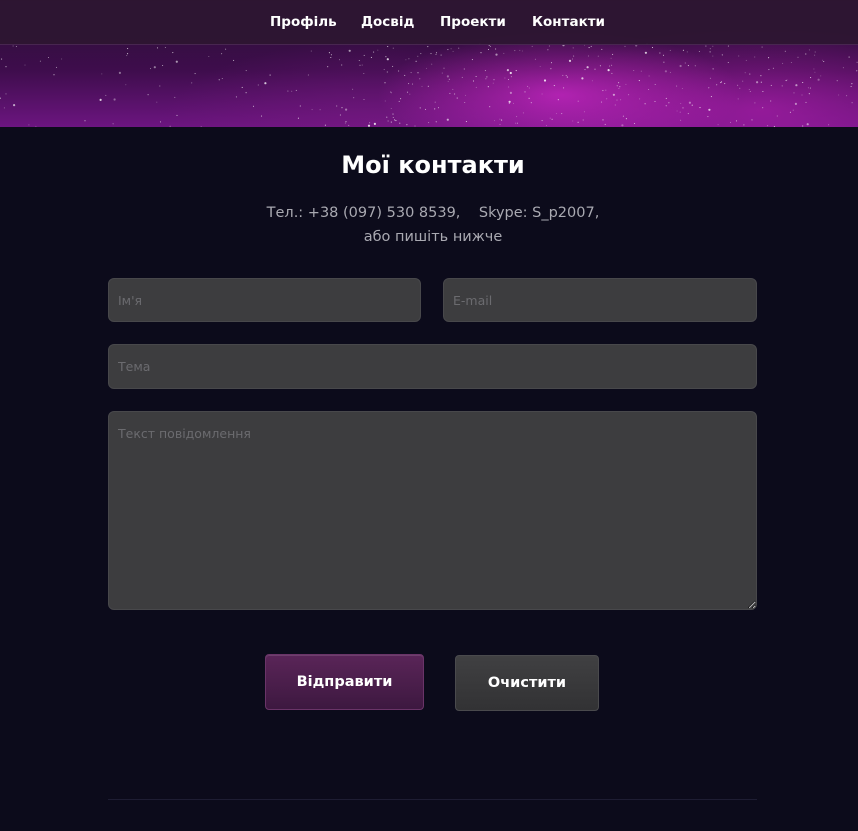  What do you see at coordinates (264, 300) in the screenshot?
I see `name-input` at bounding box center [264, 300].